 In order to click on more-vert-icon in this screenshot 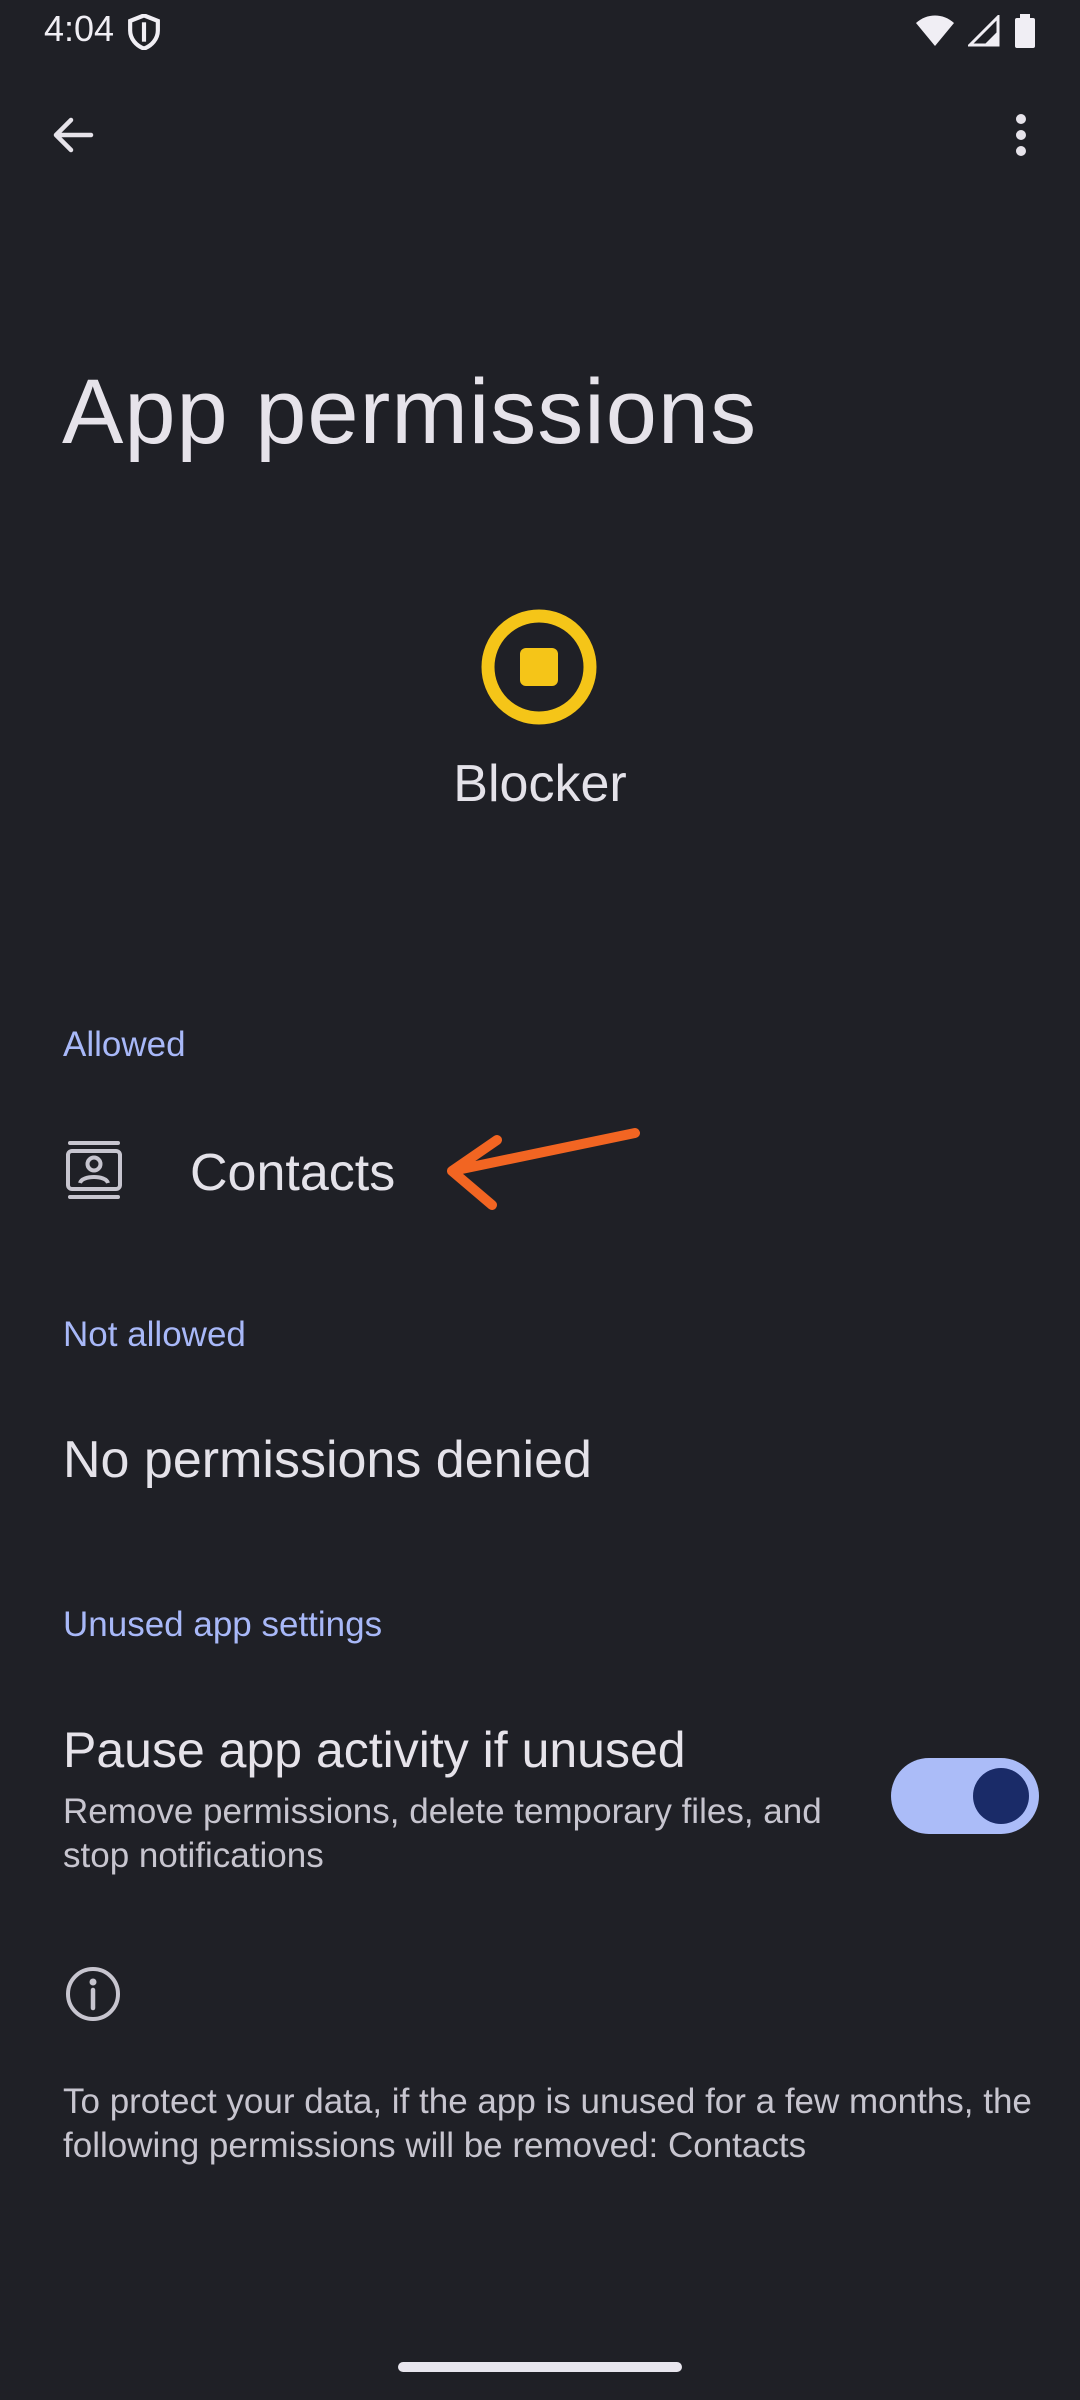, I will do `click(1021, 135)`.